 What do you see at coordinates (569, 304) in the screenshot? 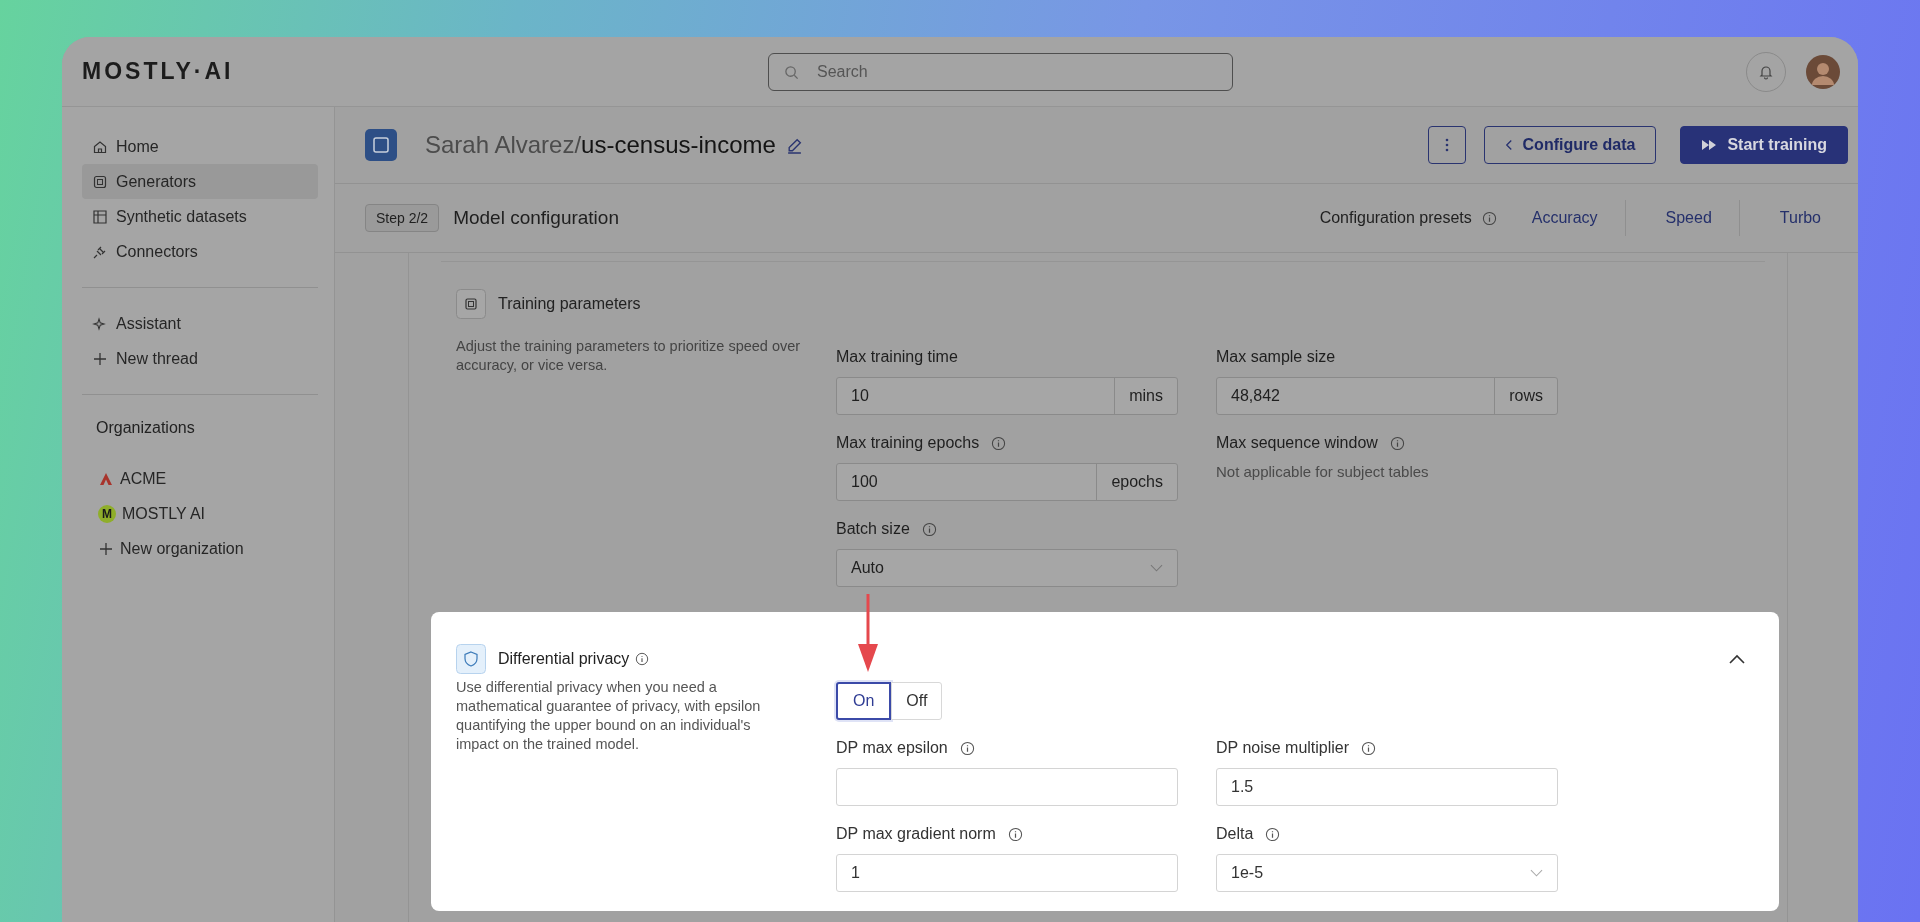
I see `section-title: Training parameters` at bounding box center [569, 304].